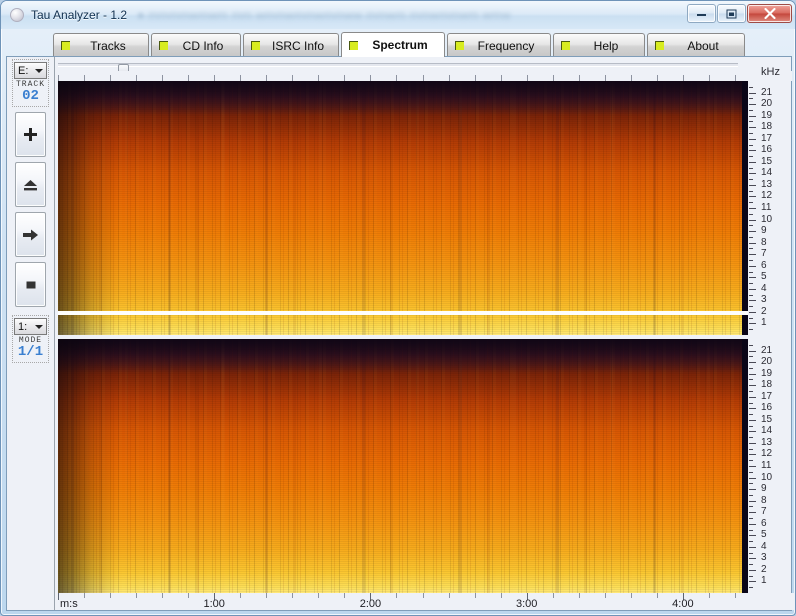 Image resolution: width=796 pixels, height=616 pixels. Describe the element at coordinates (499, 45) in the screenshot. I see `tab-frequency: Frequency` at that location.